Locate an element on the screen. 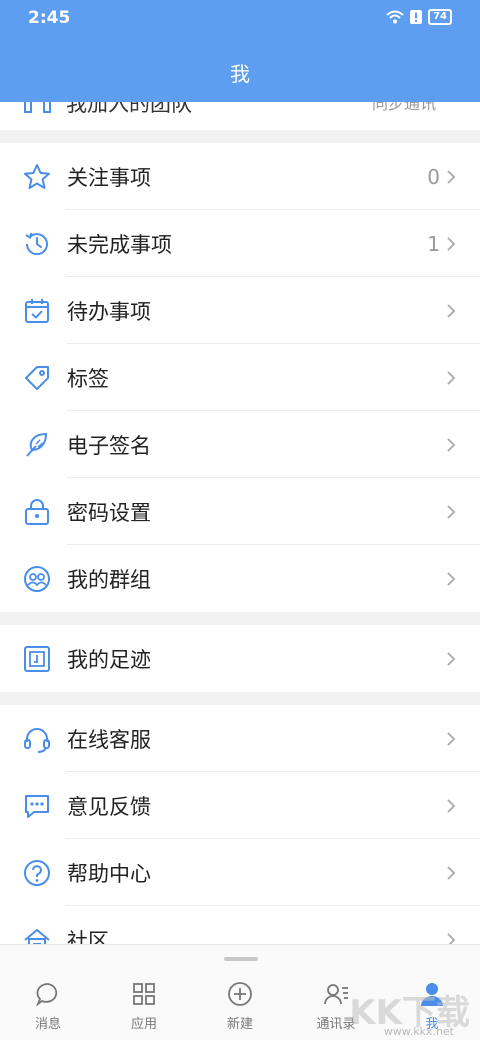 This screenshot has height=1040, width=480. tab-label: 消息 is located at coordinates (47, 1024).